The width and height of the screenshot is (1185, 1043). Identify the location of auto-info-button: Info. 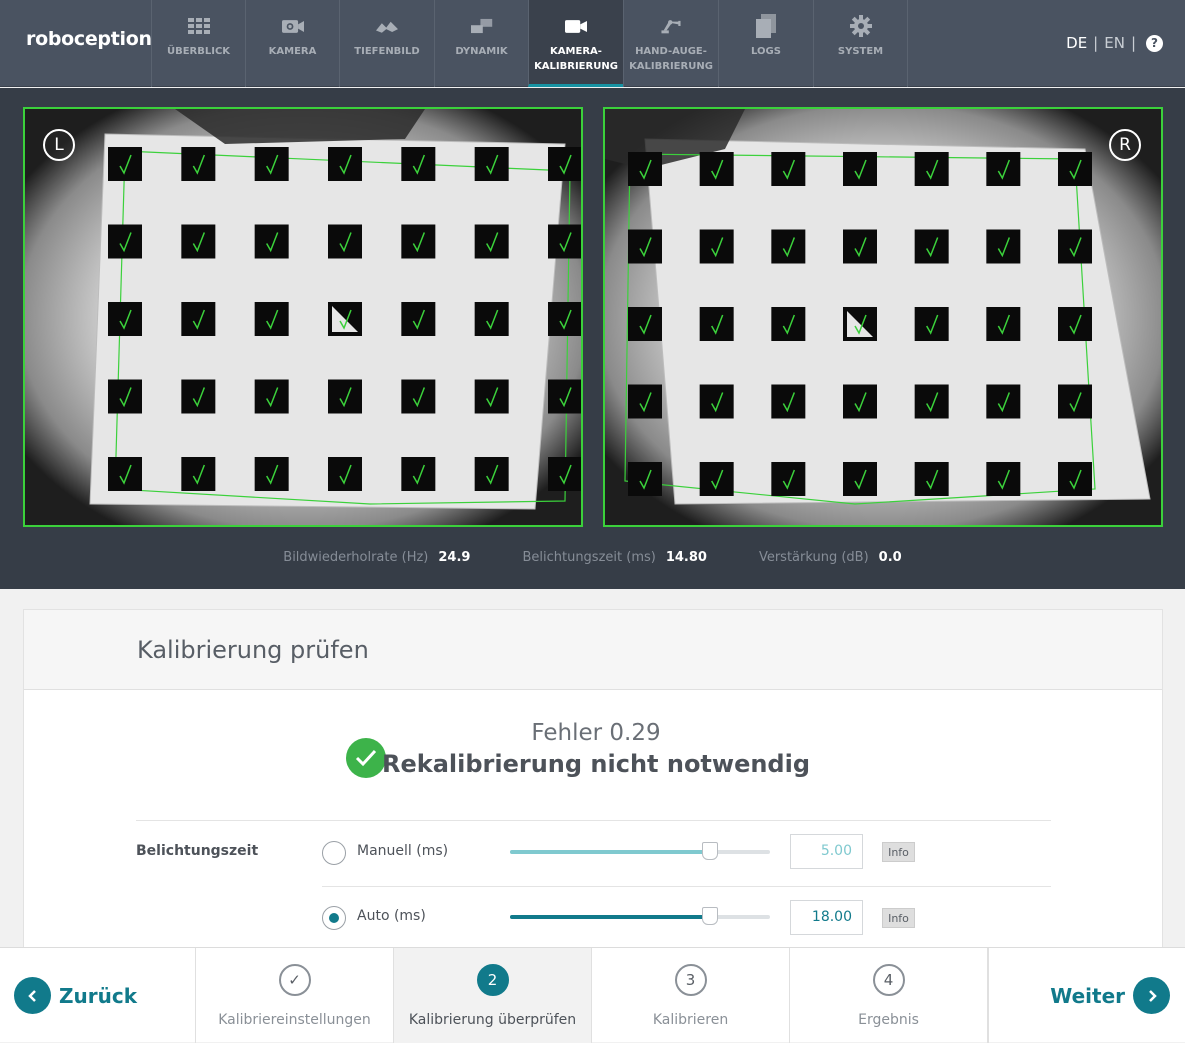
(898, 918).